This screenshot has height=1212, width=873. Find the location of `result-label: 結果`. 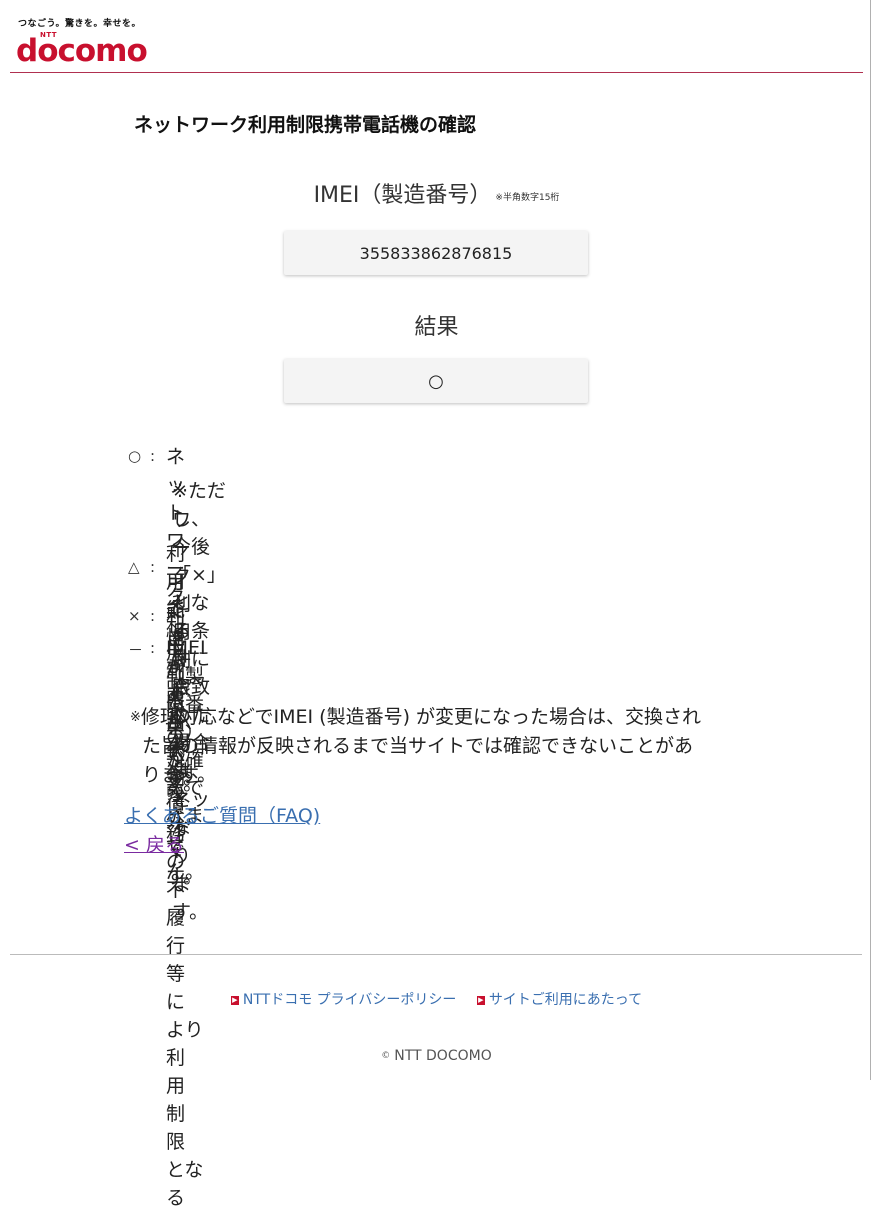

result-label: 結果 is located at coordinates (436, 327).